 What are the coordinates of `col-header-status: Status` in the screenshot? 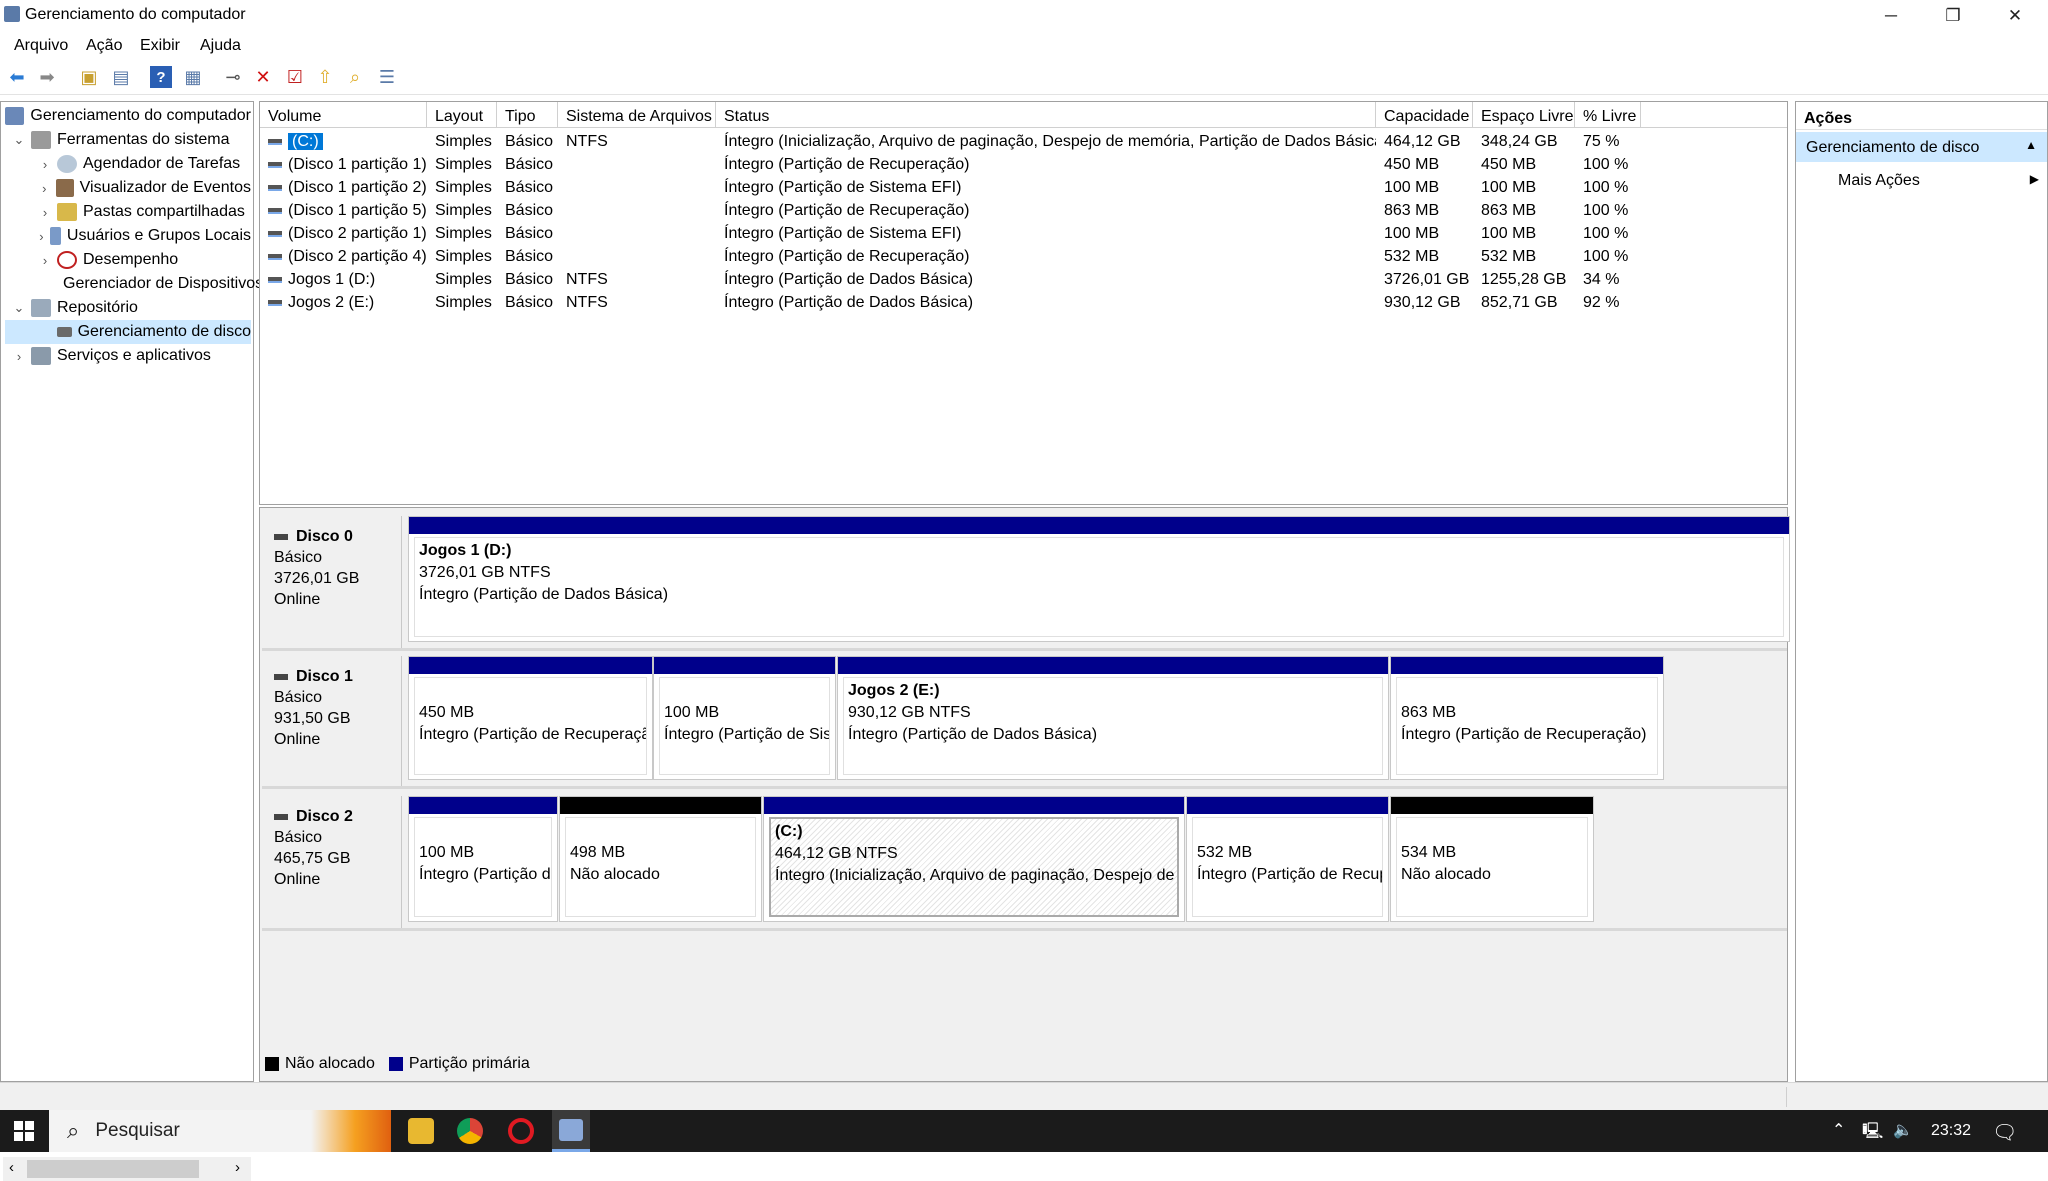 It's located at (1046, 115).